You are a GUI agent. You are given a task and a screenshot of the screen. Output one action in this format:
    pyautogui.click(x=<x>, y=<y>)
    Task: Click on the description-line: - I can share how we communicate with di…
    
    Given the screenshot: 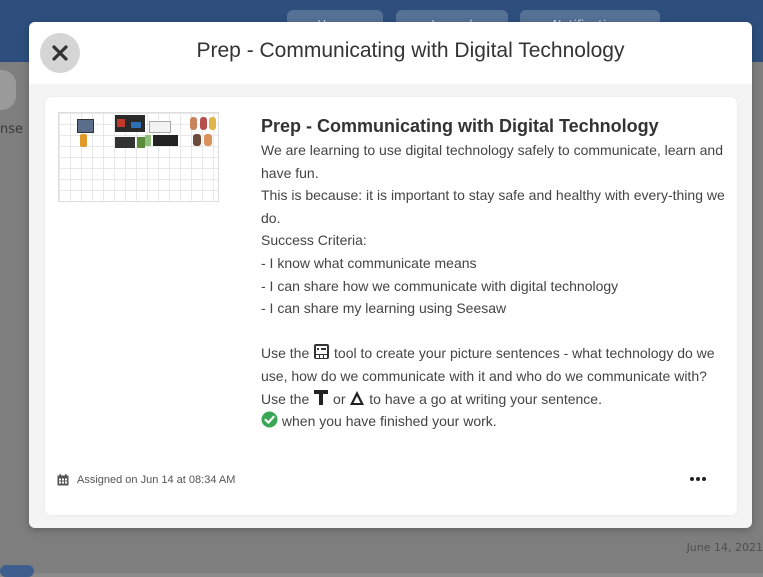 What is the action you would take?
    pyautogui.click(x=440, y=285)
    